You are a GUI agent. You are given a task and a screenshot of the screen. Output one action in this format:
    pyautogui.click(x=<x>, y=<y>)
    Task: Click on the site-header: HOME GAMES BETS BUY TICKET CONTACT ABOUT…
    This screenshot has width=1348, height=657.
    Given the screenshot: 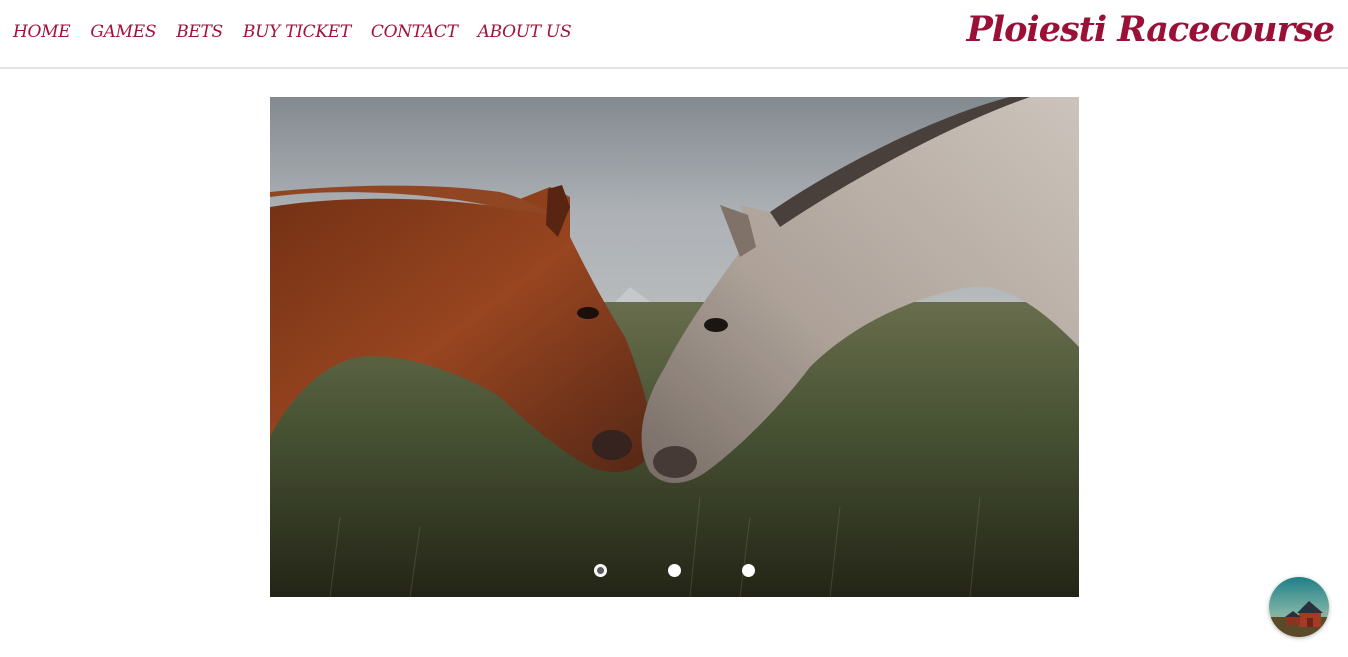 What is the action you would take?
    pyautogui.click(x=674, y=34)
    